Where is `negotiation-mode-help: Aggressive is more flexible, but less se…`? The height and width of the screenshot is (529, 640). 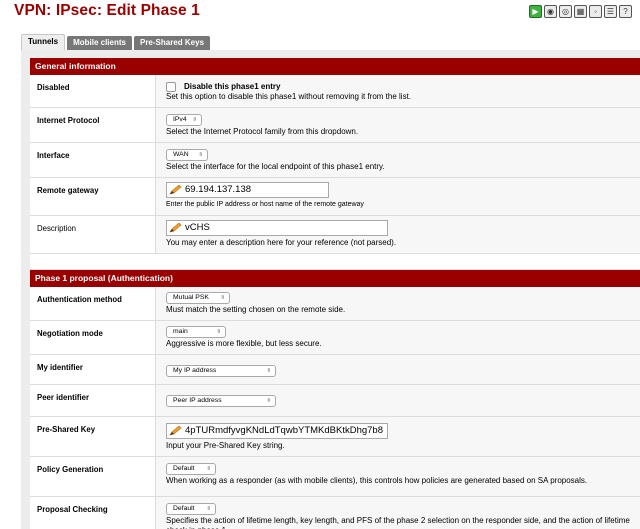 negotiation-mode-help: Aggressive is more flexible, but less se… is located at coordinates (244, 343).